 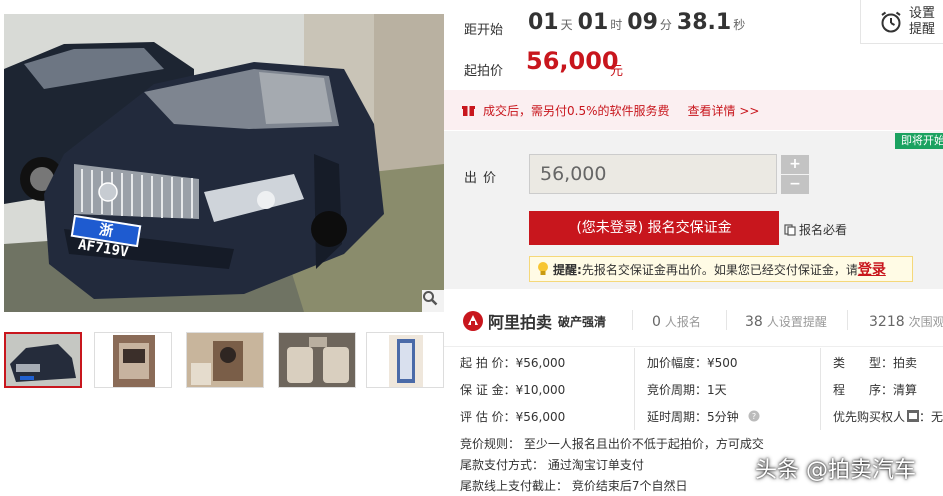 What do you see at coordinates (513, 363) in the screenshot?
I see `param-starting-price: 起 拍 价：¥56,000` at bounding box center [513, 363].